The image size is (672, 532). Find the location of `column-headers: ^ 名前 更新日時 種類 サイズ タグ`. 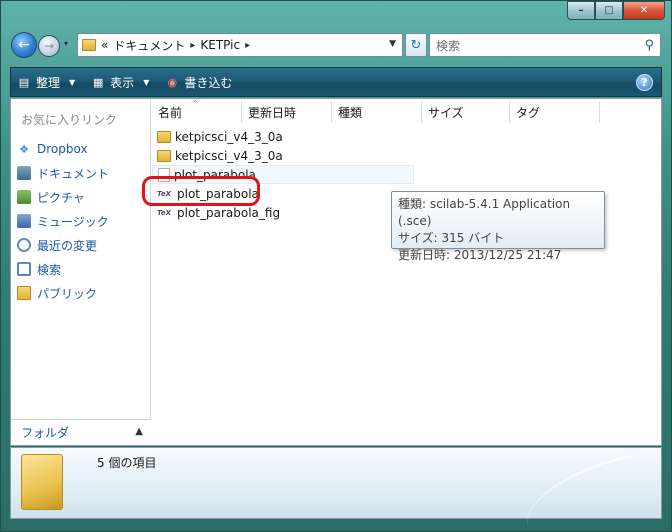

column-headers: ^ 名前 更新日時 種類 サイズ タグ is located at coordinates (376, 111).